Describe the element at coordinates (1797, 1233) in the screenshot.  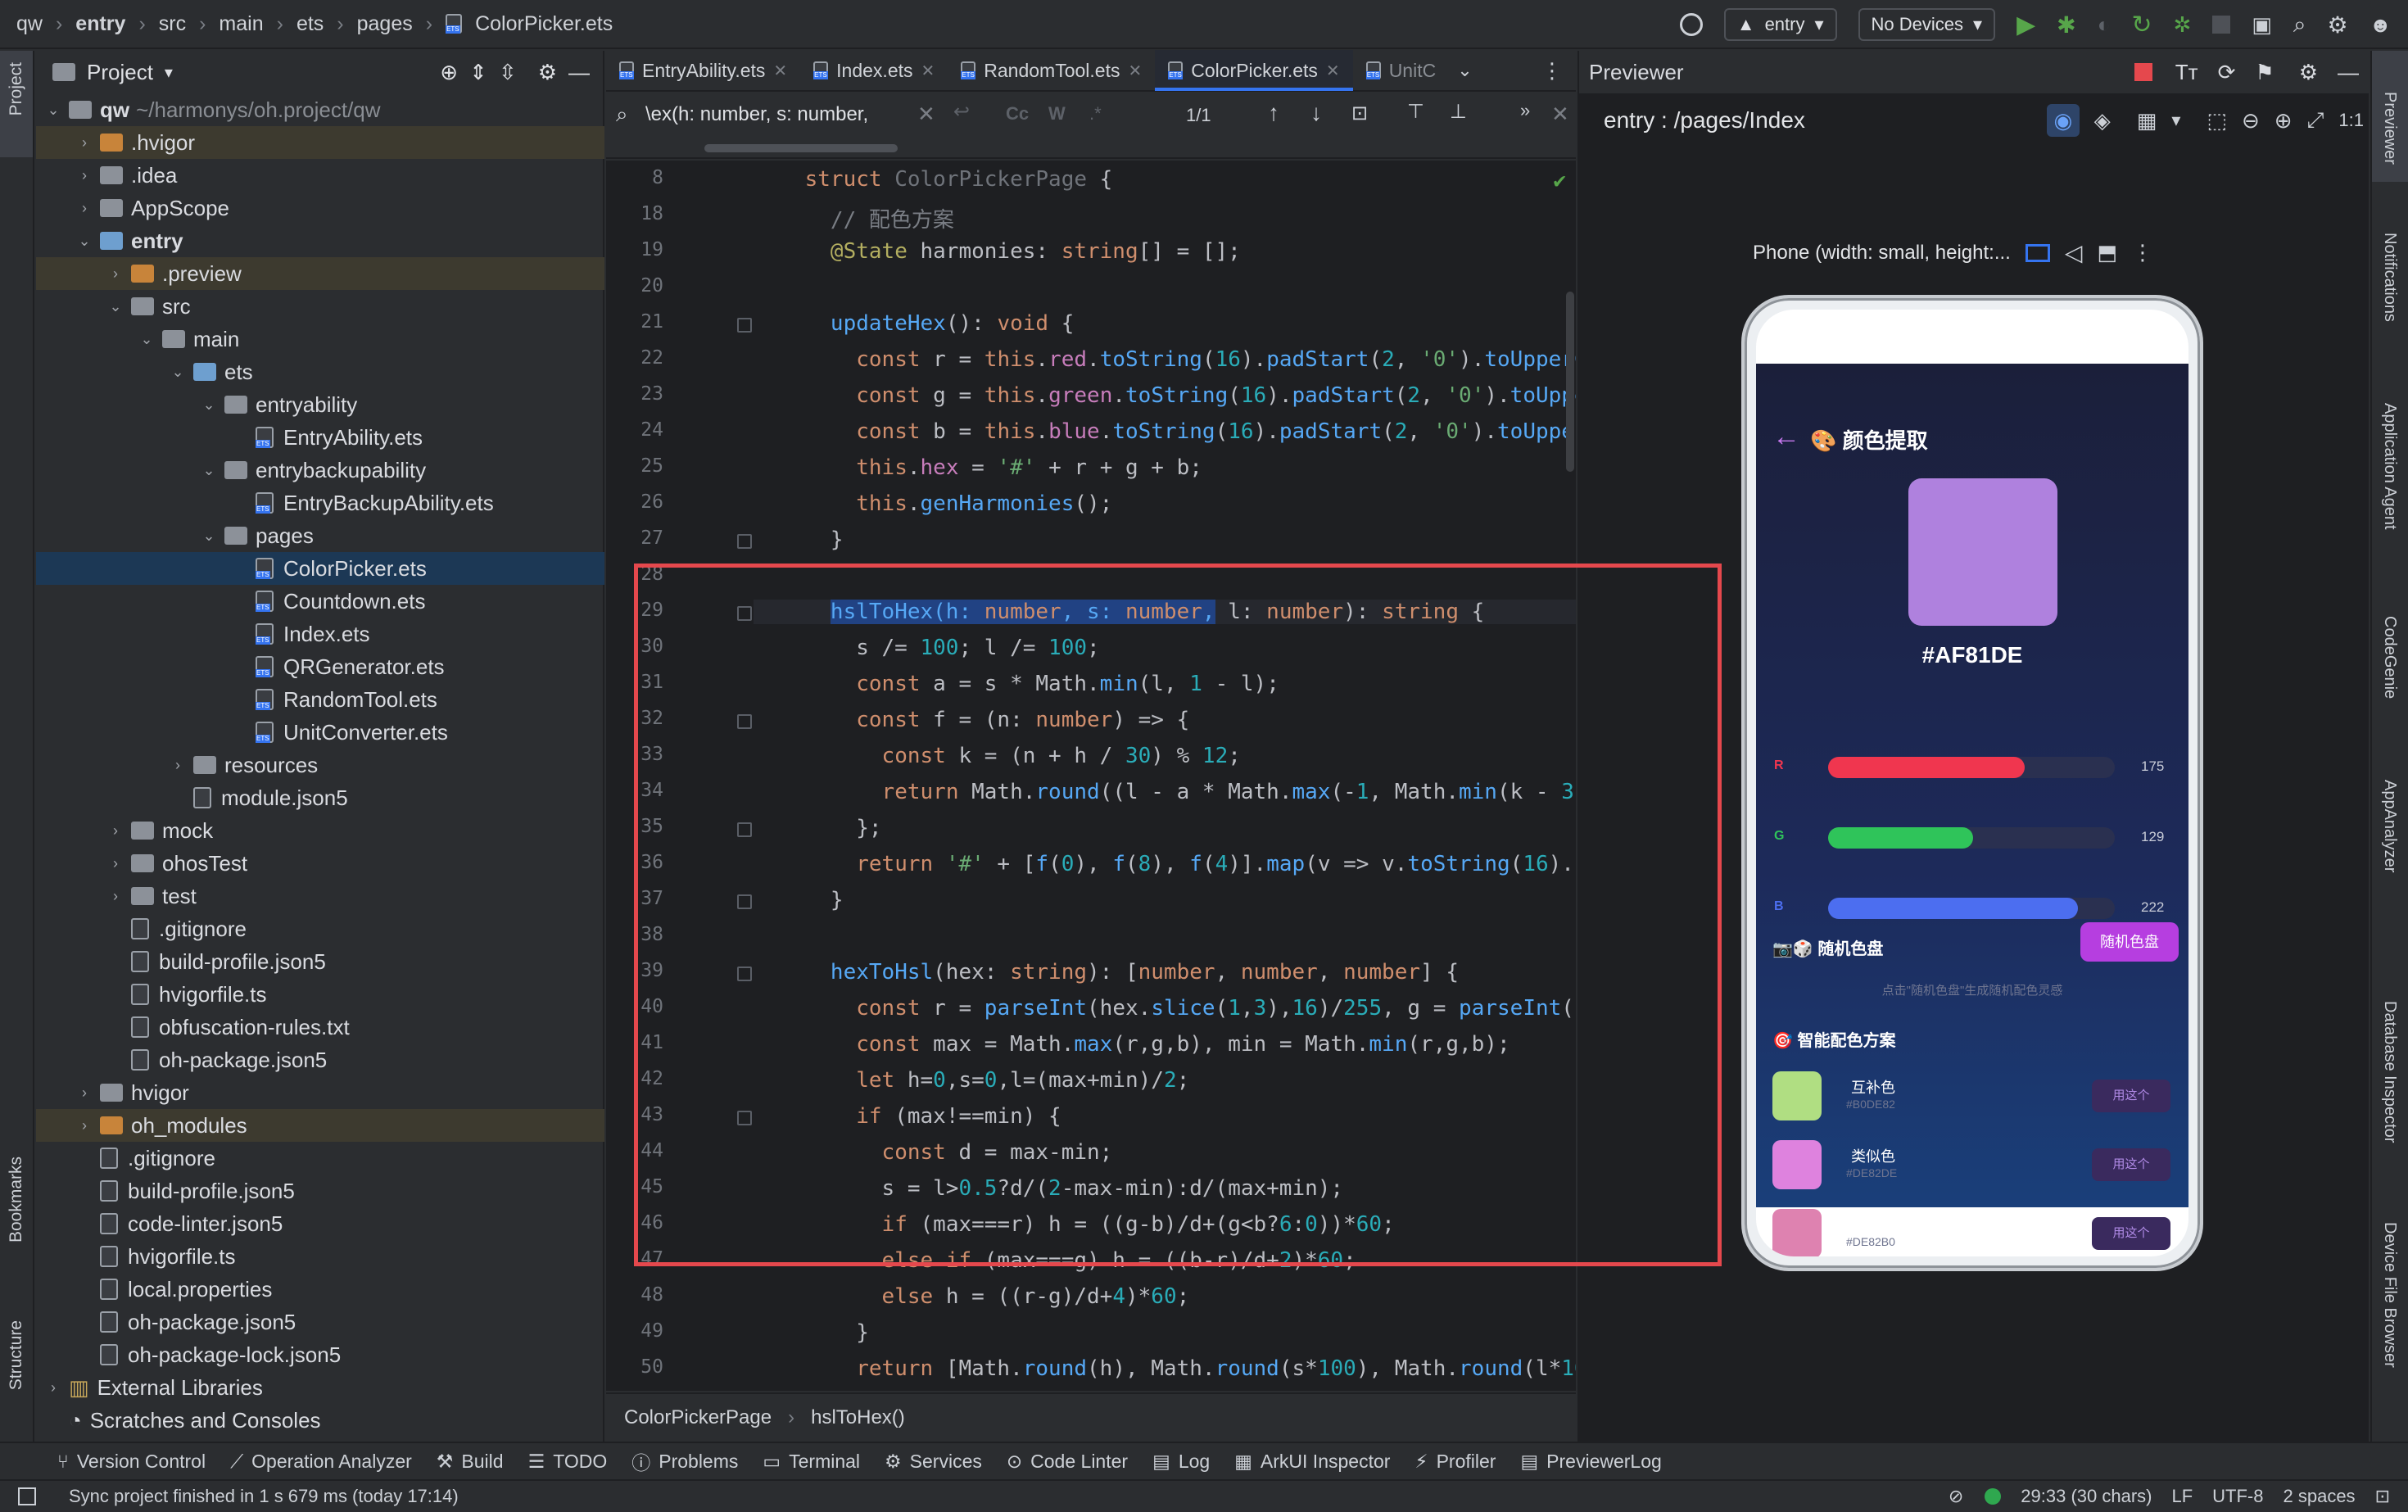
I see `harmony-swatch` at that location.